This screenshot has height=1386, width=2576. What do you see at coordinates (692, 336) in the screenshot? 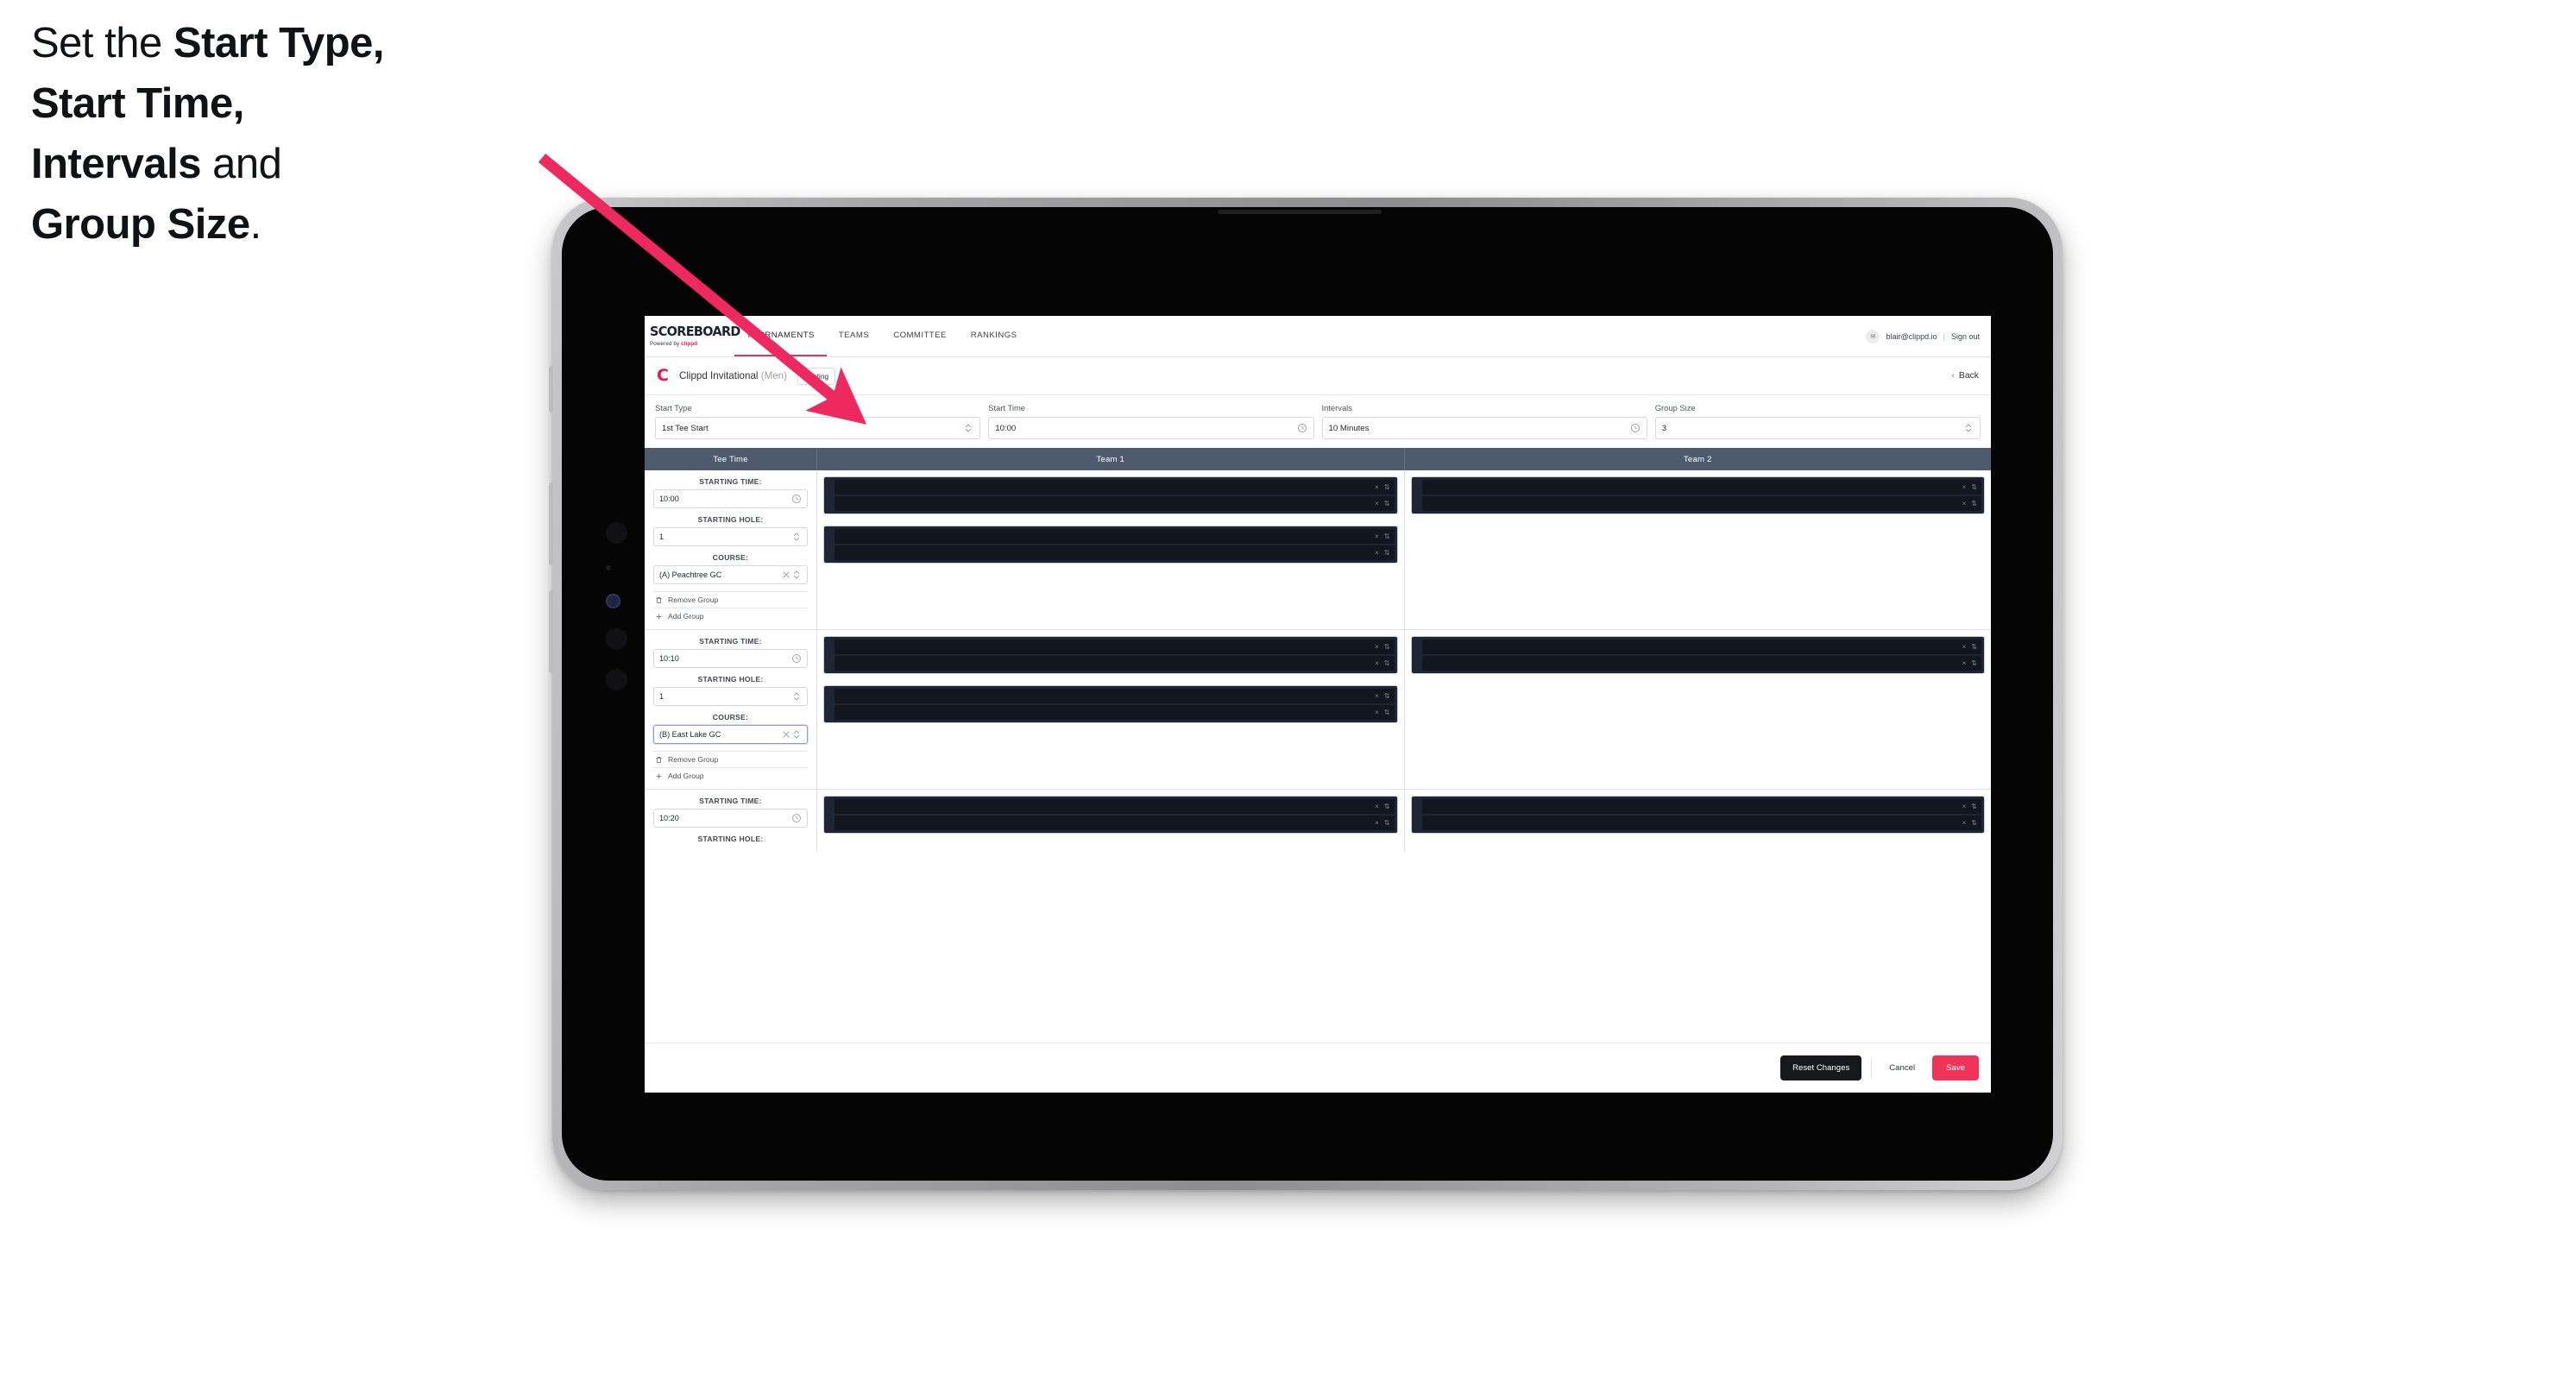
I see `scoreboard-logo: SCOREBOARD Powered by clippd` at bounding box center [692, 336].